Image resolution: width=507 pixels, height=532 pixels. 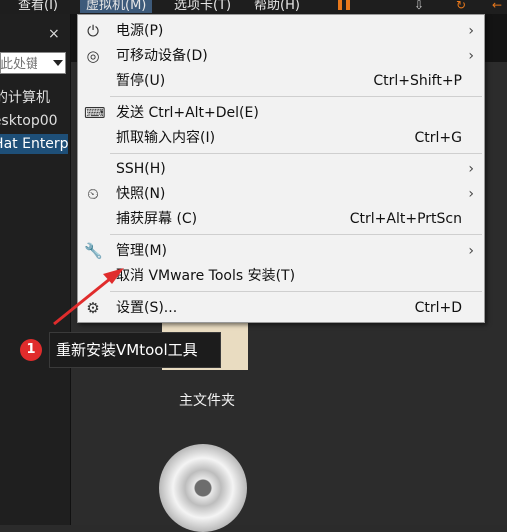 What do you see at coordinates (140, 31) in the screenshot?
I see `menu-item-label: 电源(P)` at bounding box center [140, 31].